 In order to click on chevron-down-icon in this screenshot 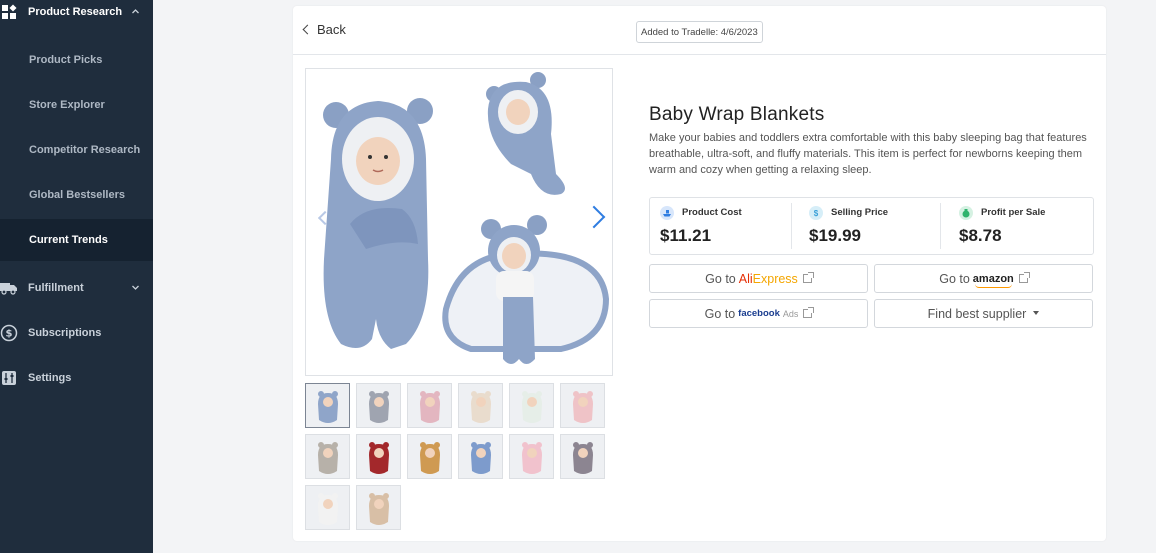, I will do `click(135, 288)`.